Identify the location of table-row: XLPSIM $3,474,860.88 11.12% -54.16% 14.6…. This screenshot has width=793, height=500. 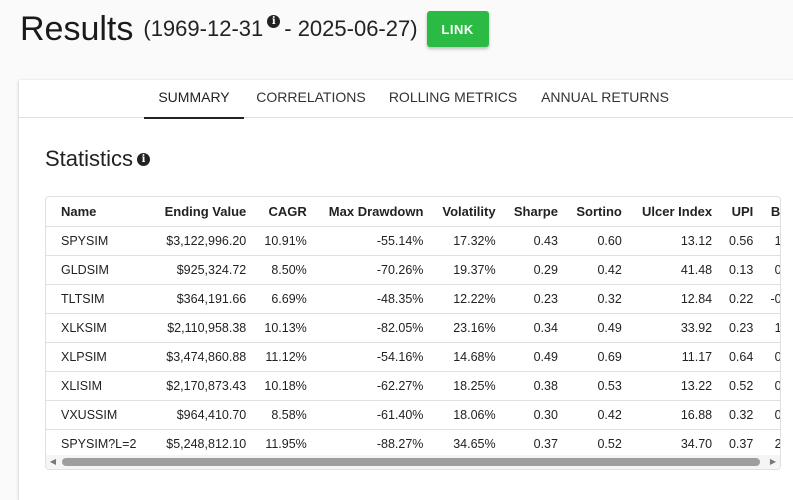
(413, 357).